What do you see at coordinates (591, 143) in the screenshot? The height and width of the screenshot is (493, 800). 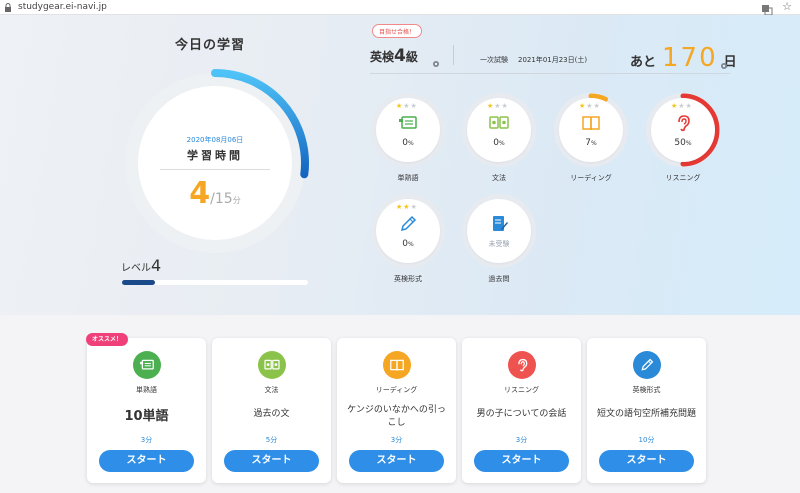 I see `skill-percent: 7%` at bounding box center [591, 143].